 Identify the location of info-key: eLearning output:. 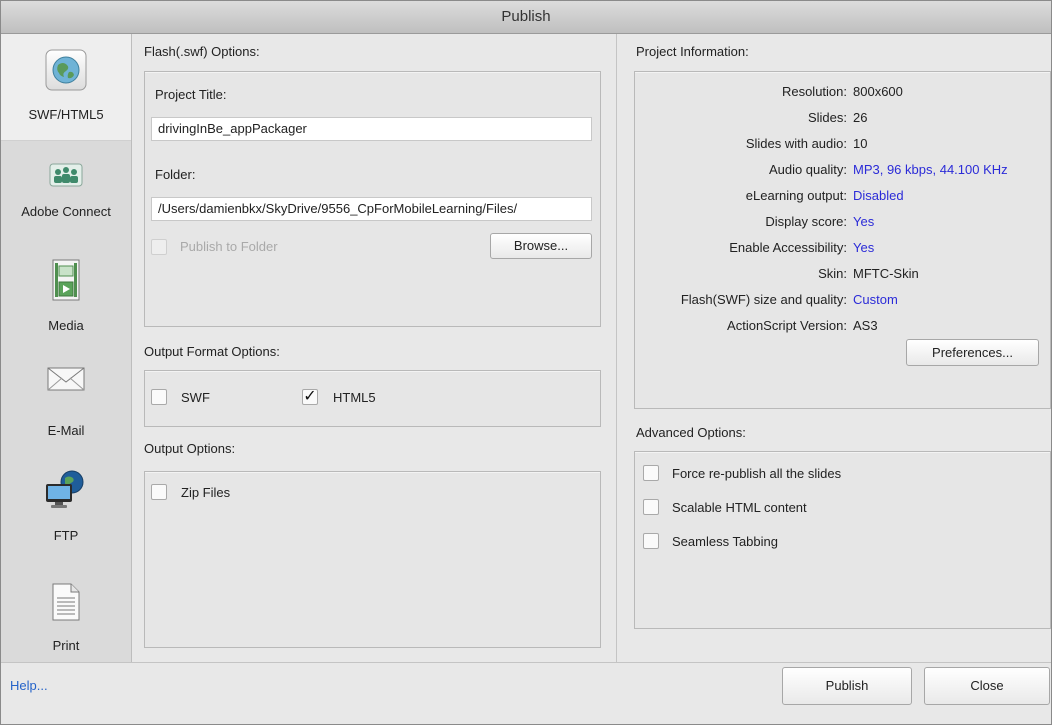
(796, 195).